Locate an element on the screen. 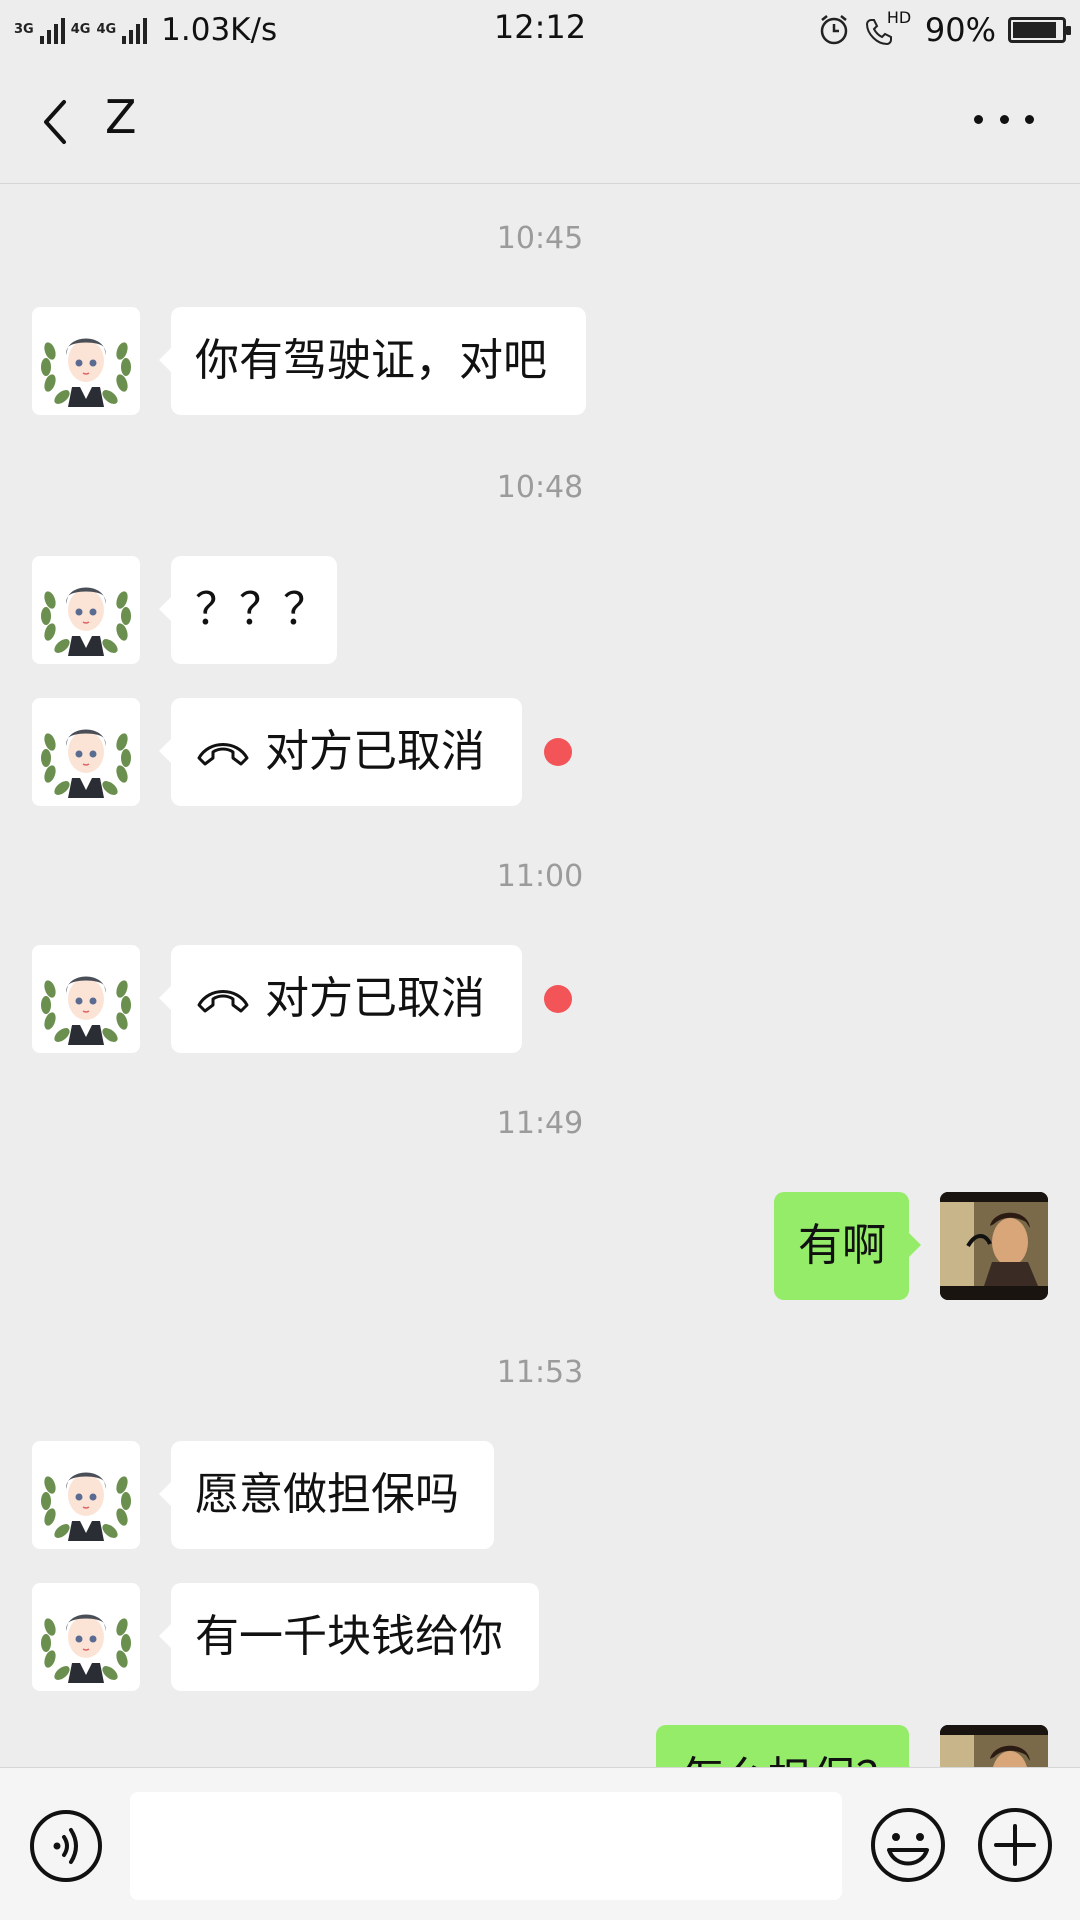 This screenshot has width=1080, height=1920. message-text-input is located at coordinates (486, 1846).